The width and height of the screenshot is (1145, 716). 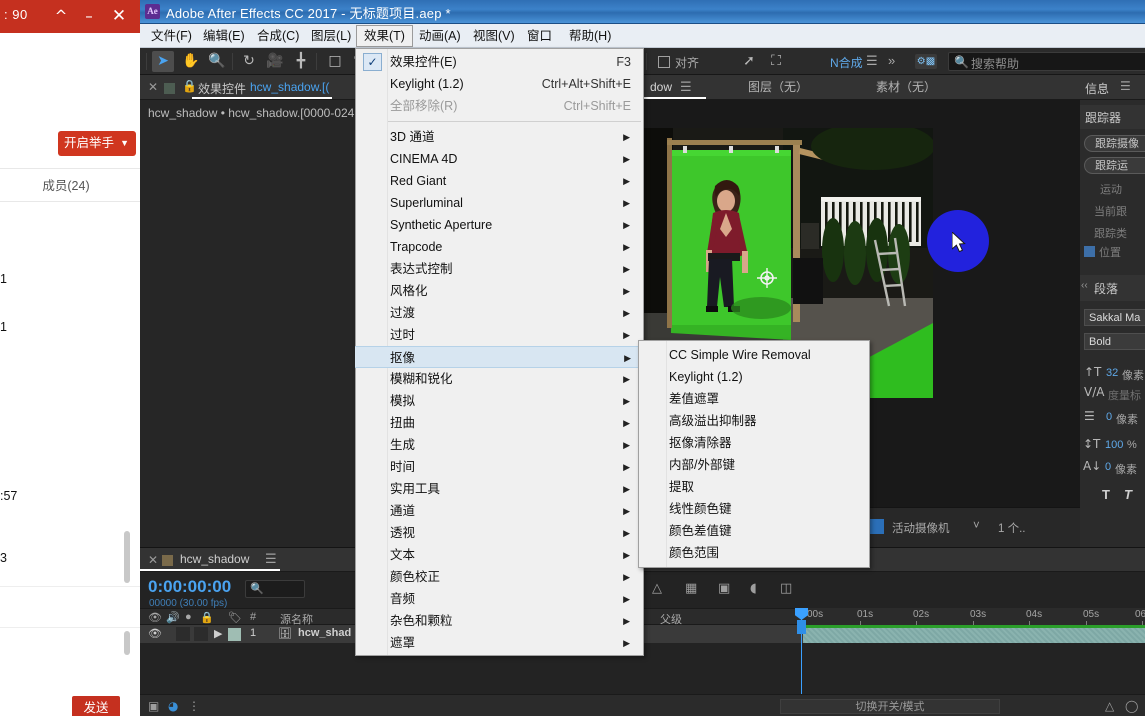 I want to click on collapse-icon: ^, so click(x=61, y=16).